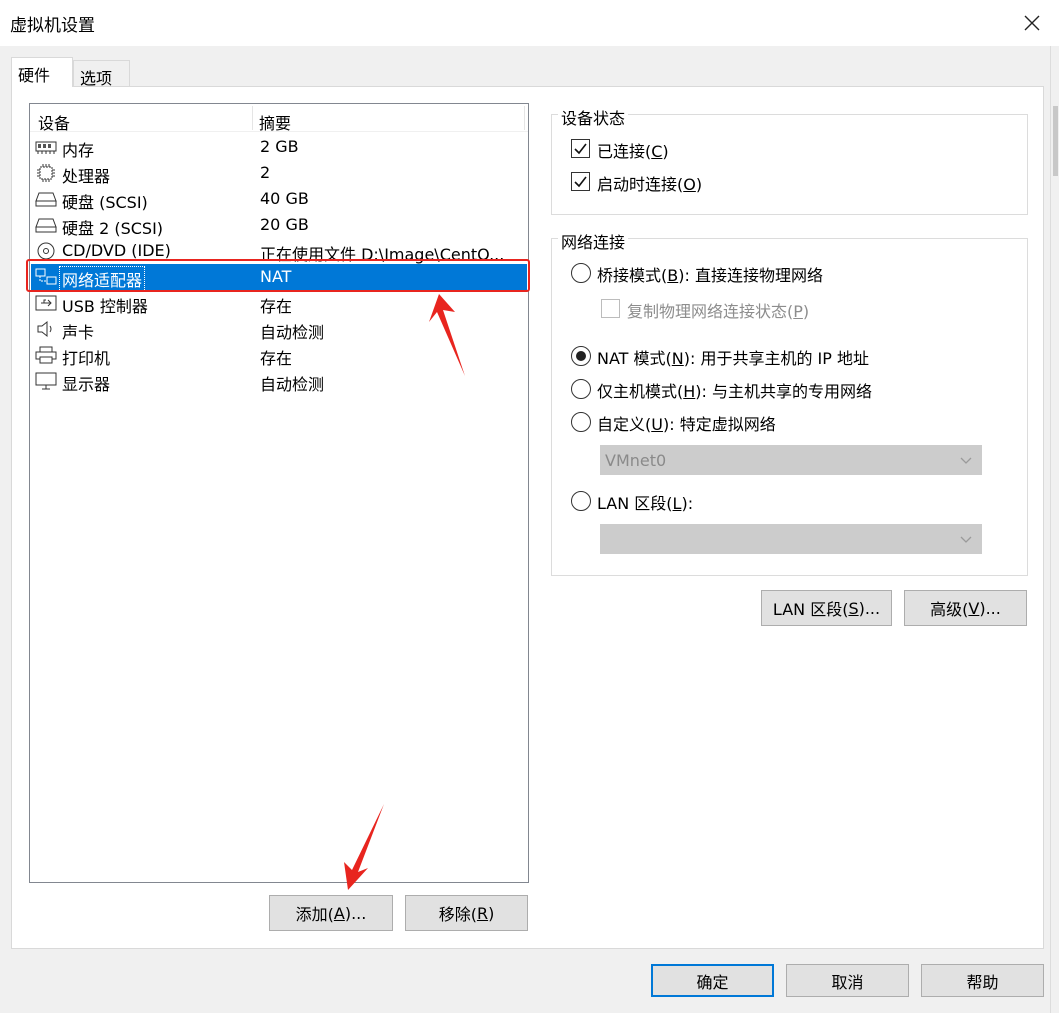 The image size is (1059, 1013). Describe the element at coordinates (101, 74) in the screenshot. I see `tab-options: 选项` at that location.